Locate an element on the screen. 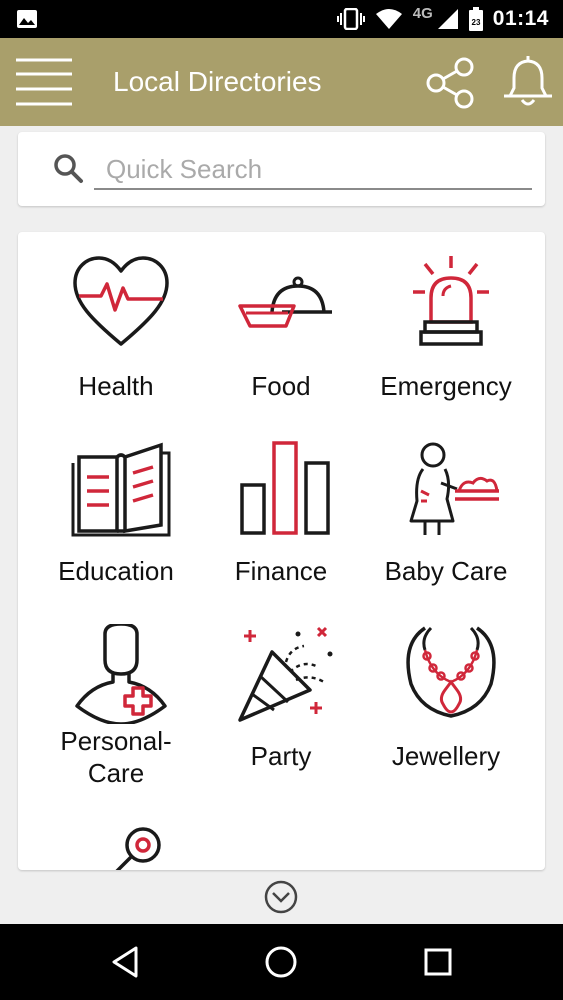 This screenshot has width=563, height=1000. heart-pulse-icon is located at coordinates (121, 301).